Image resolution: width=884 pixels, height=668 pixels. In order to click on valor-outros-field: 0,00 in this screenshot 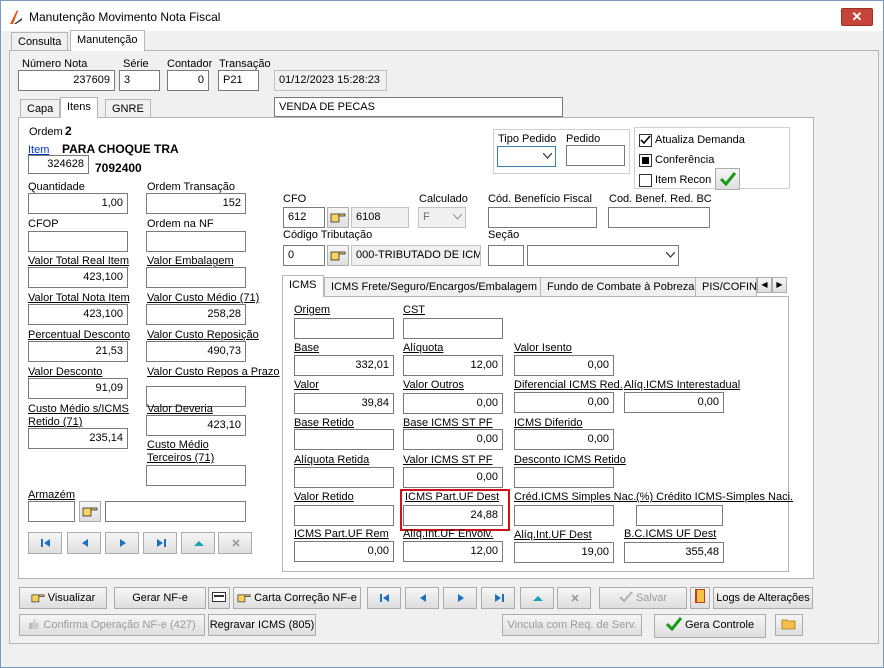, I will do `click(453, 403)`.